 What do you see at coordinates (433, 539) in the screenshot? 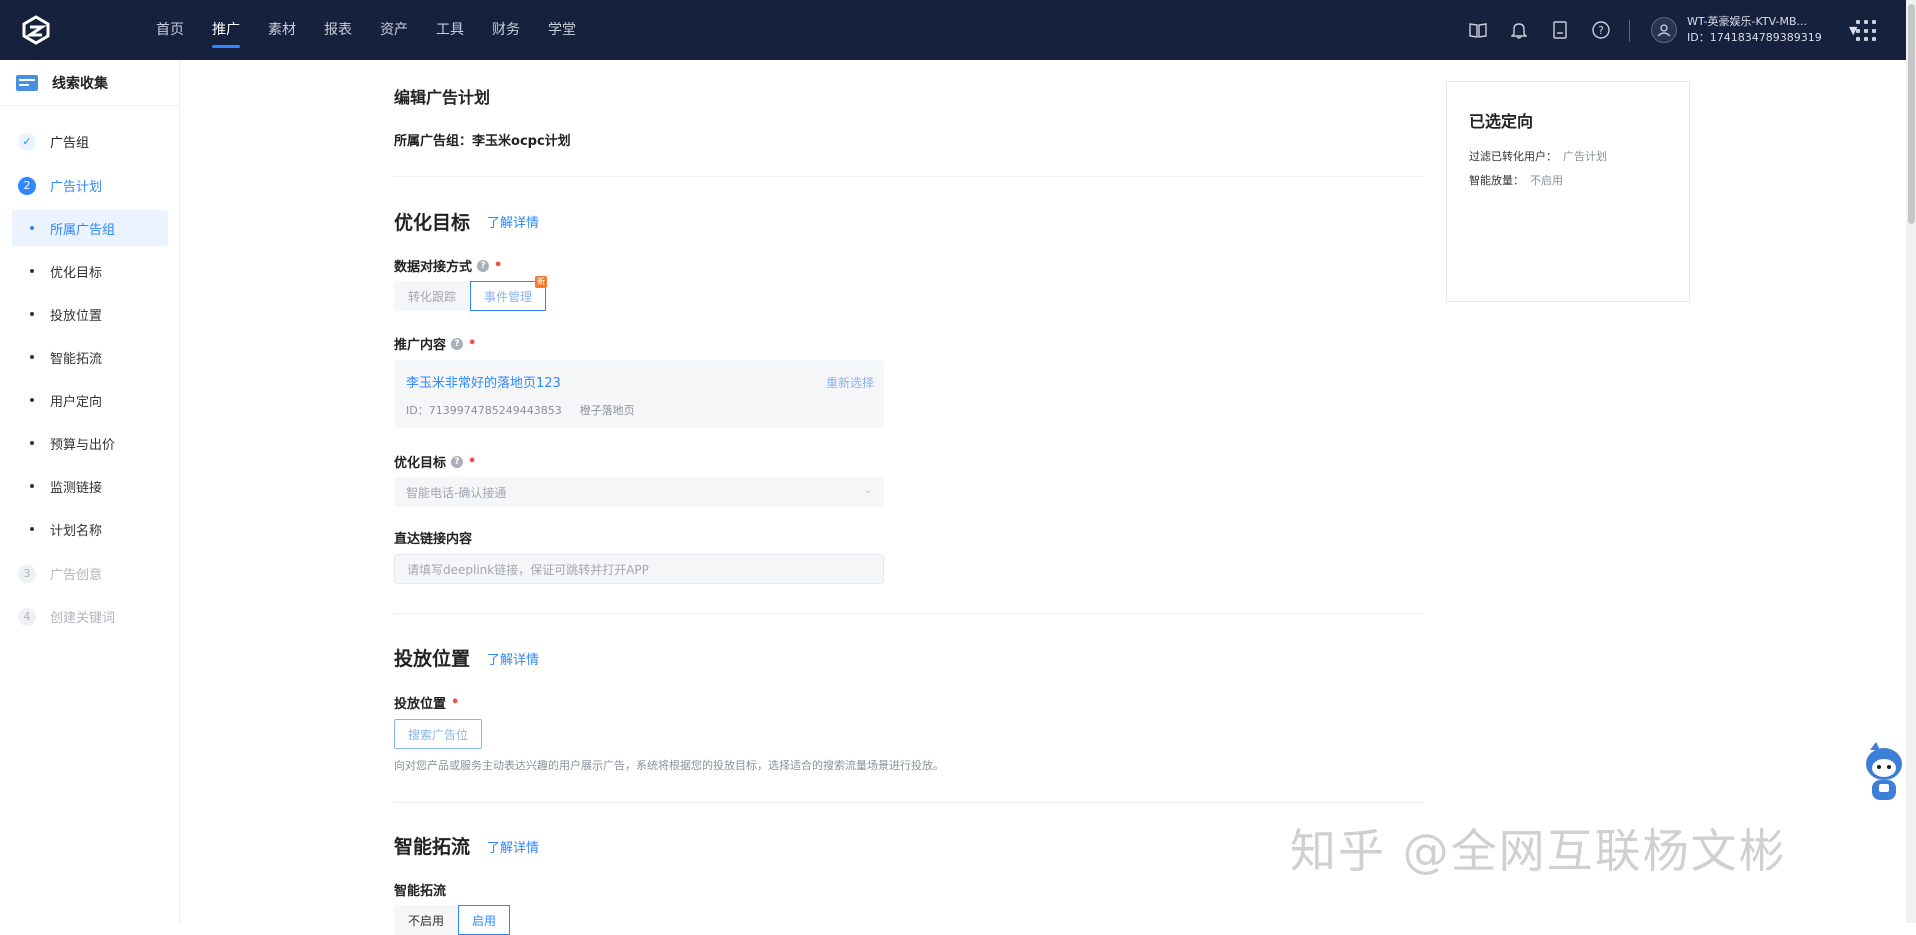
I see `deeplink-label: 直达链接内容` at bounding box center [433, 539].